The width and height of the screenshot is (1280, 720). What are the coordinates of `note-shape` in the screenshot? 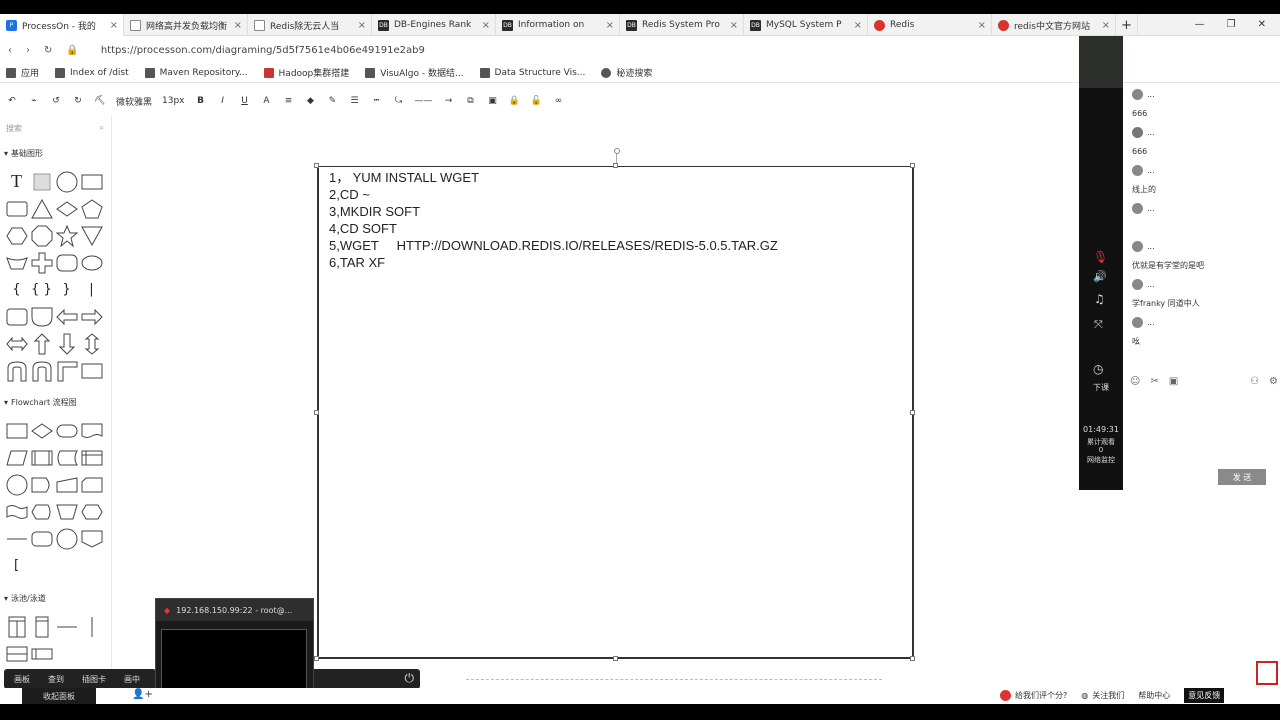 It's located at (41, 181).